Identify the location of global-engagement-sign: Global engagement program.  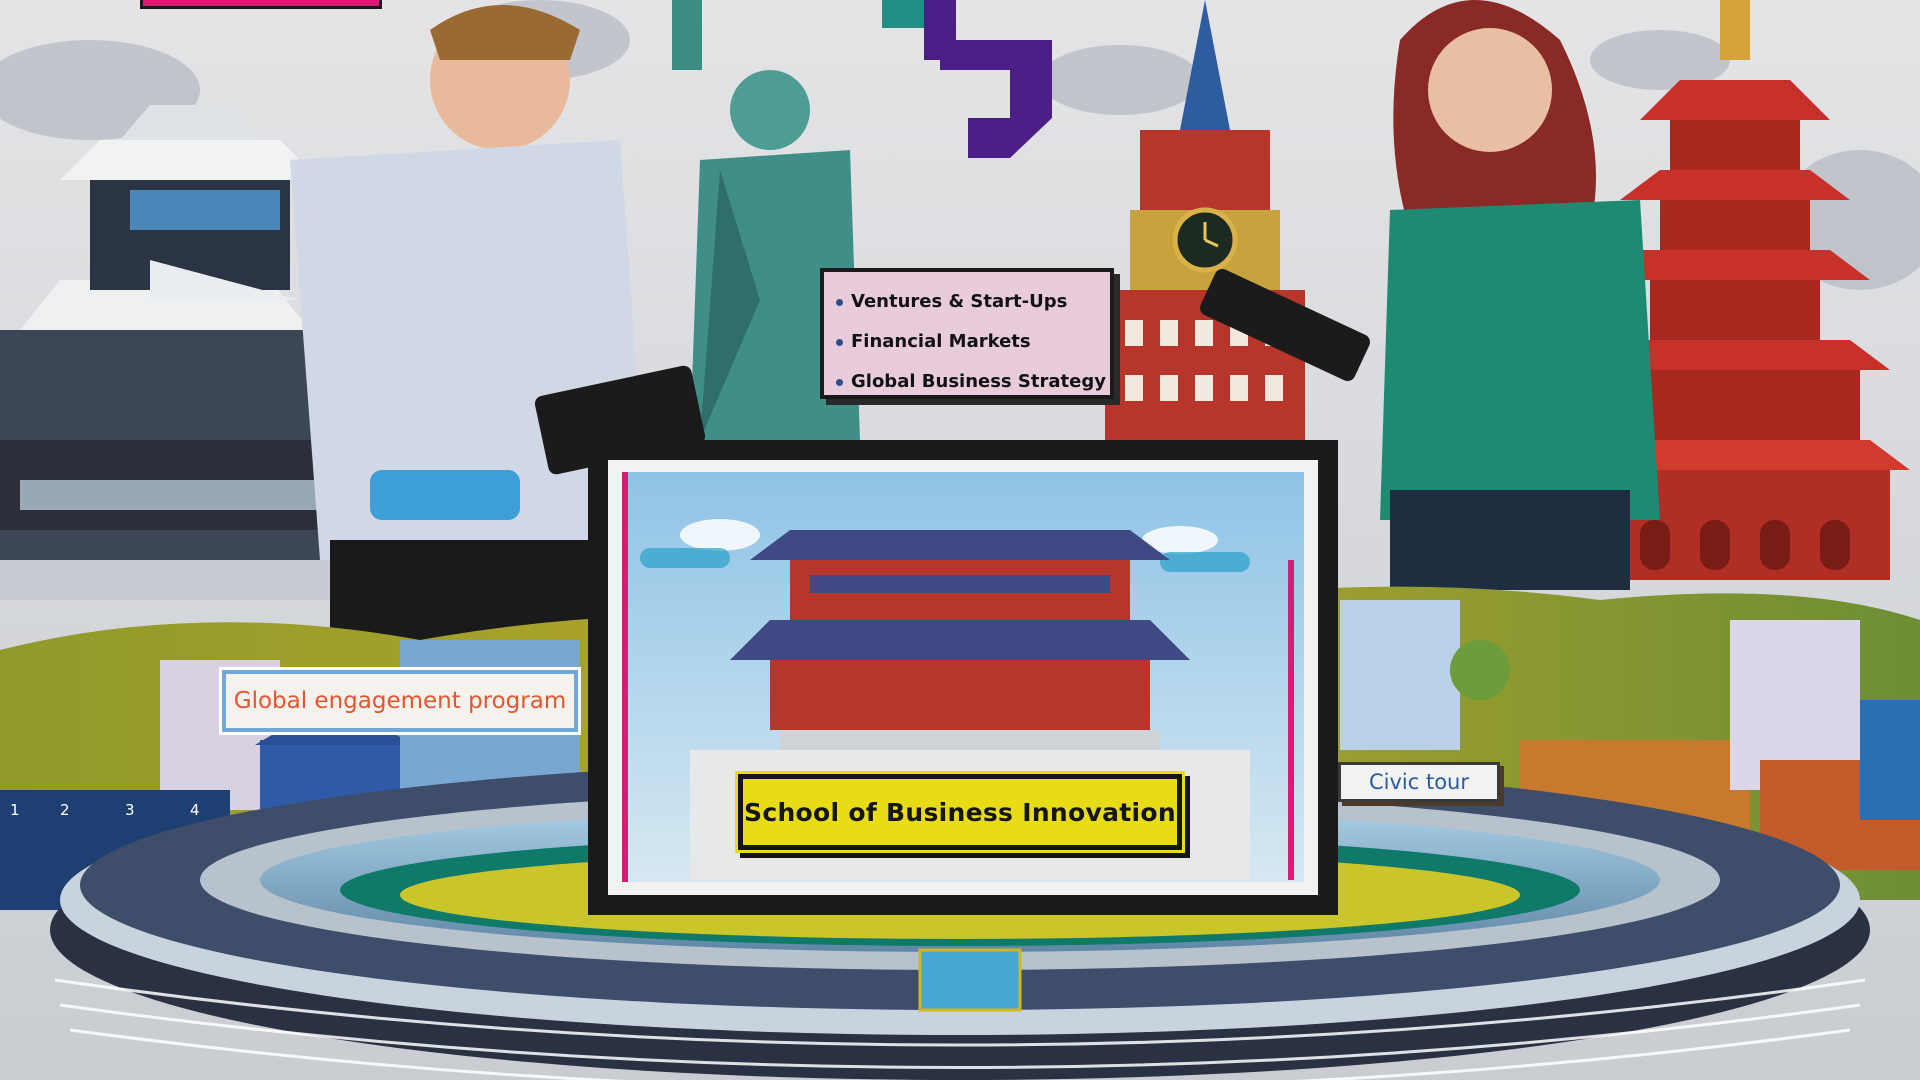
(400, 701).